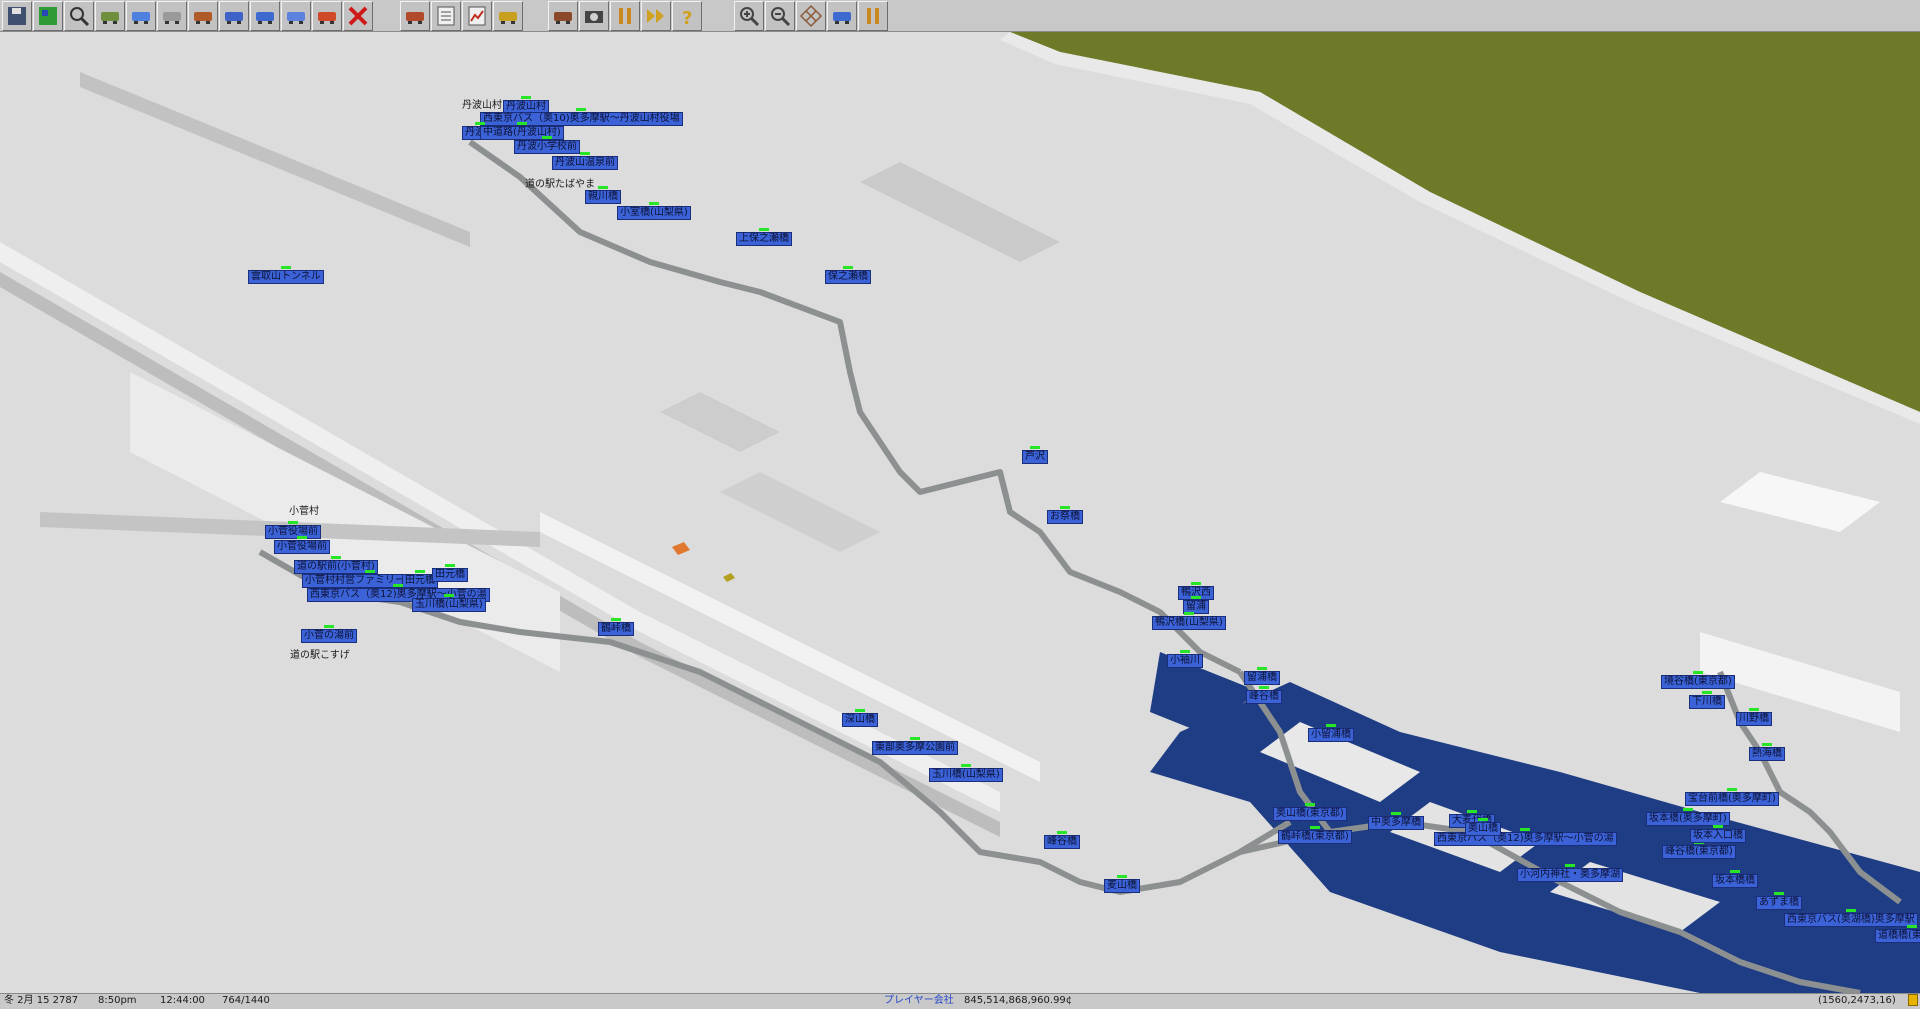 The image size is (1920, 1009). I want to click on ship-button, so click(265, 16).